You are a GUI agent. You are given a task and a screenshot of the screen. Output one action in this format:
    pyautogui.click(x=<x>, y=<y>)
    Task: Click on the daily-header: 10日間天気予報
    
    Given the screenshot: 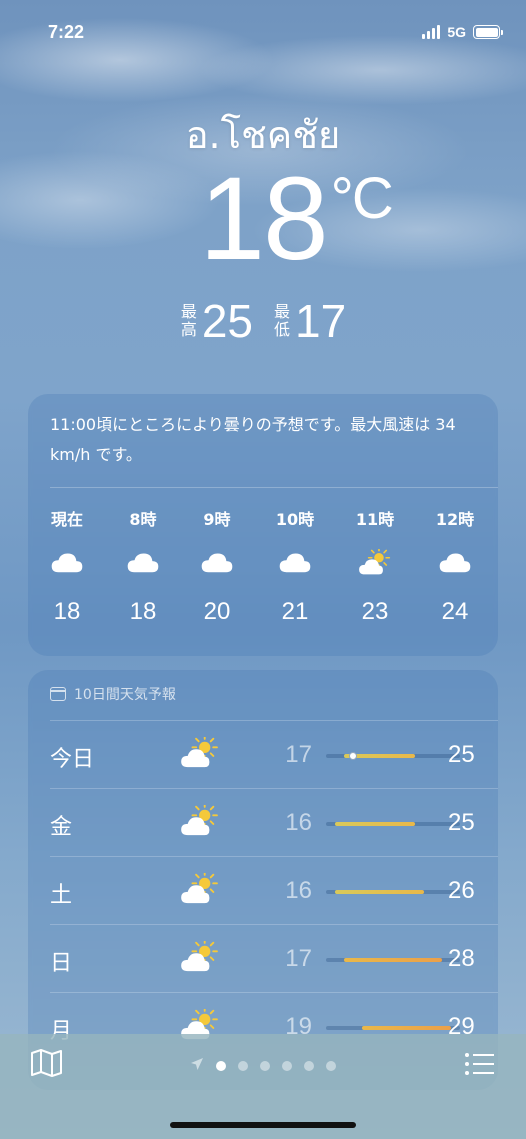 What is the action you would take?
    pyautogui.click(x=113, y=694)
    